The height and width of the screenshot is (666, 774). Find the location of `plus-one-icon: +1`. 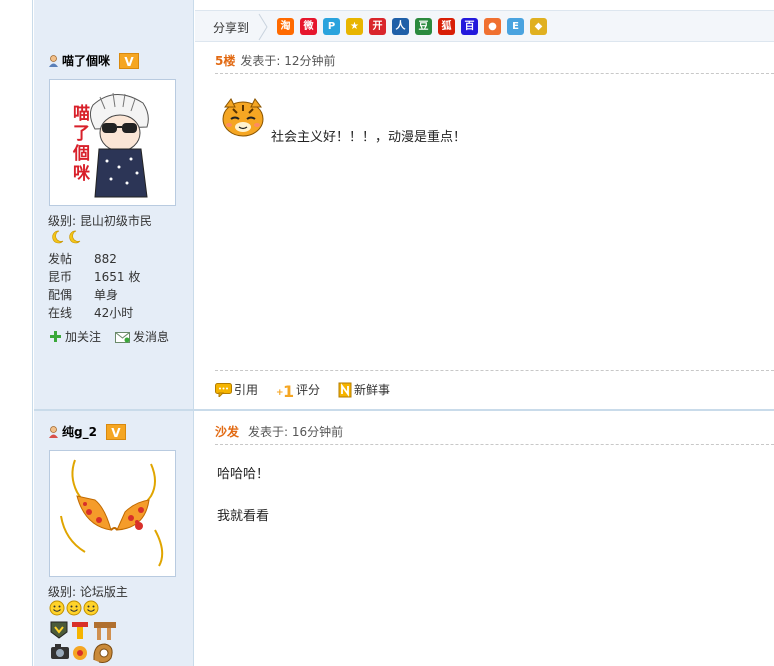

plus-one-icon: +1 is located at coordinates (285, 390).